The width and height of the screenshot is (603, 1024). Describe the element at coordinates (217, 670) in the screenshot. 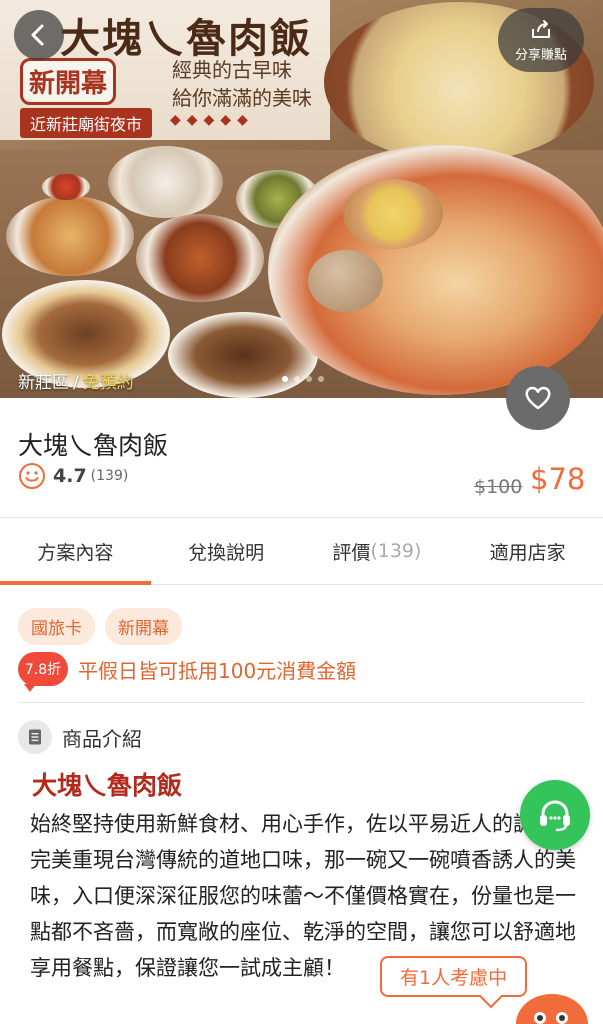

I see `promo-text: 平假日皆可抵用100元消費金額` at that location.